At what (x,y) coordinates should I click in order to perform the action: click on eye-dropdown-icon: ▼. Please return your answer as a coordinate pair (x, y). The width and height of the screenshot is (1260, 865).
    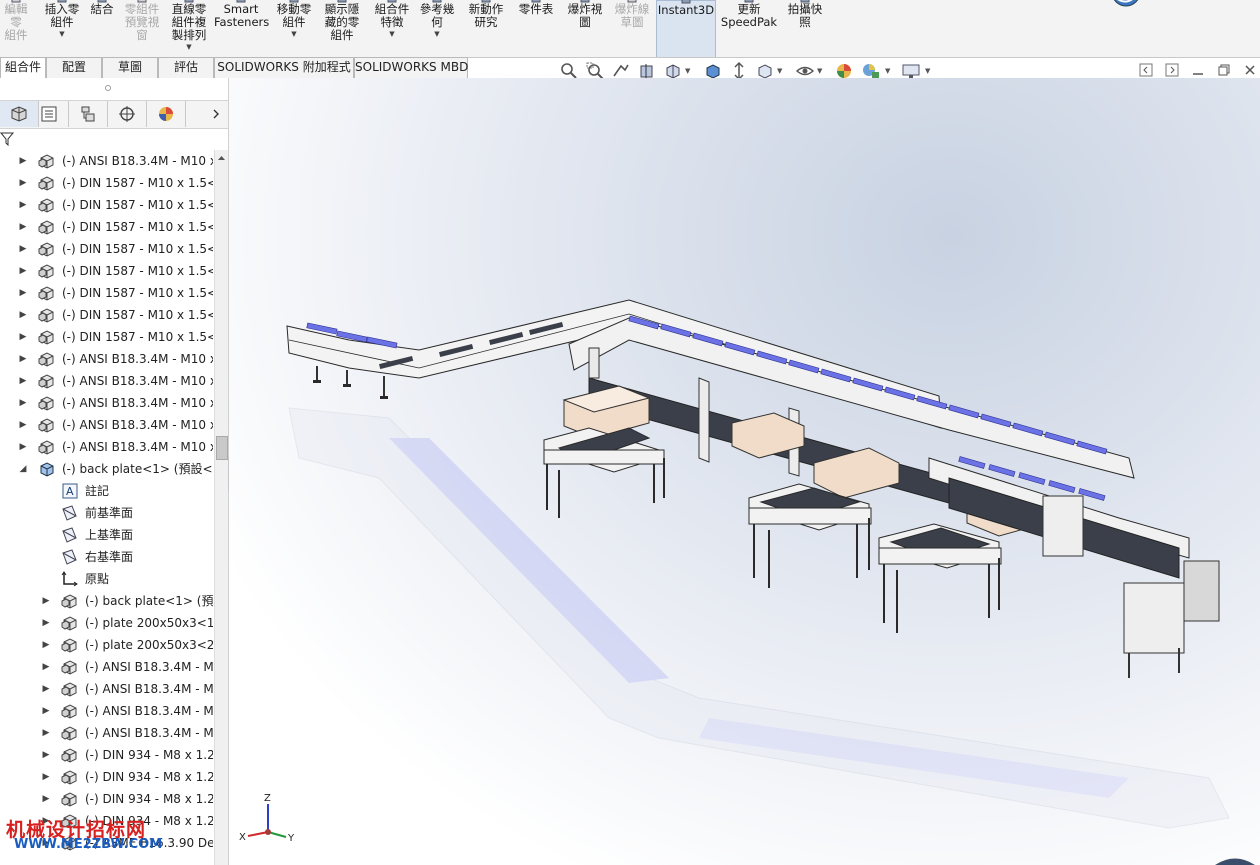
    Looking at the image, I should click on (819, 71).